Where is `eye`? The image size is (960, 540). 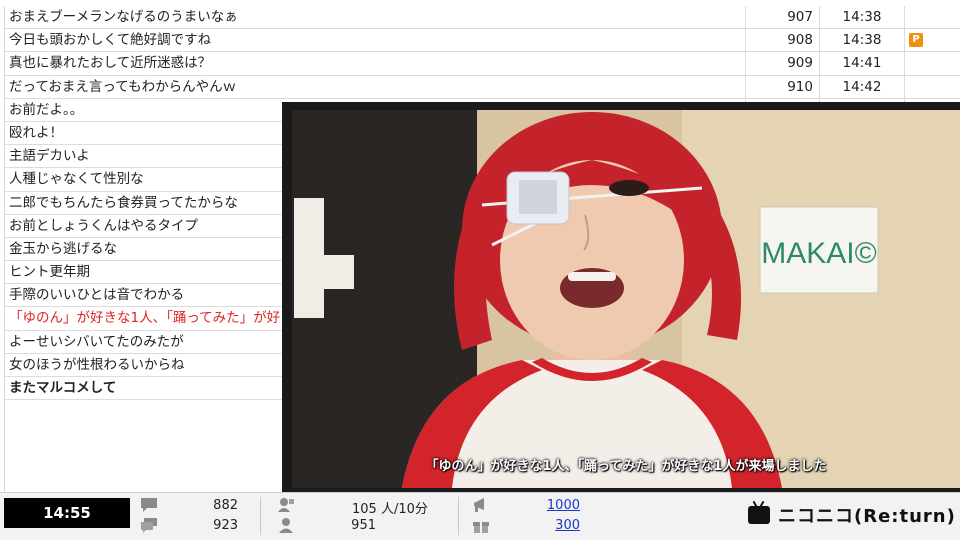
eye is located at coordinates (629, 188).